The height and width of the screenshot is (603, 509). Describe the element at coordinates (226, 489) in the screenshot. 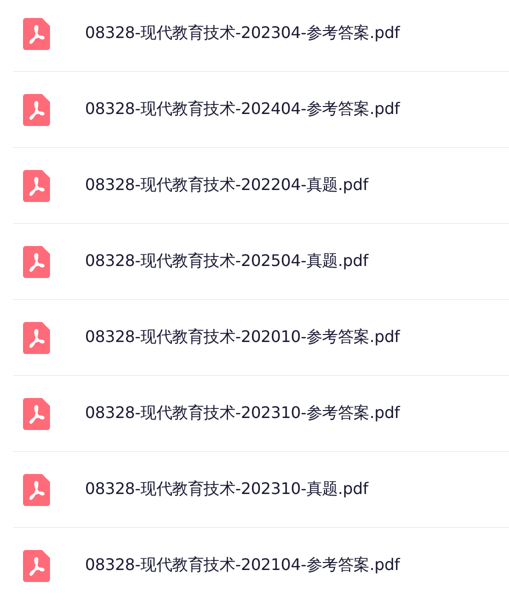

I see `file-name: 08328-现代教育技术-202310-真题.pdf` at that location.